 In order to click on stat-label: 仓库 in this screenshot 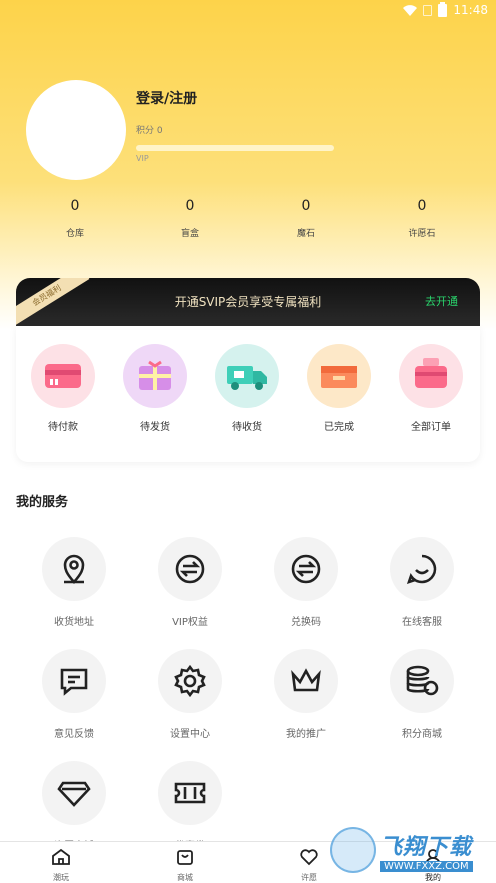, I will do `click(74, 234)`.